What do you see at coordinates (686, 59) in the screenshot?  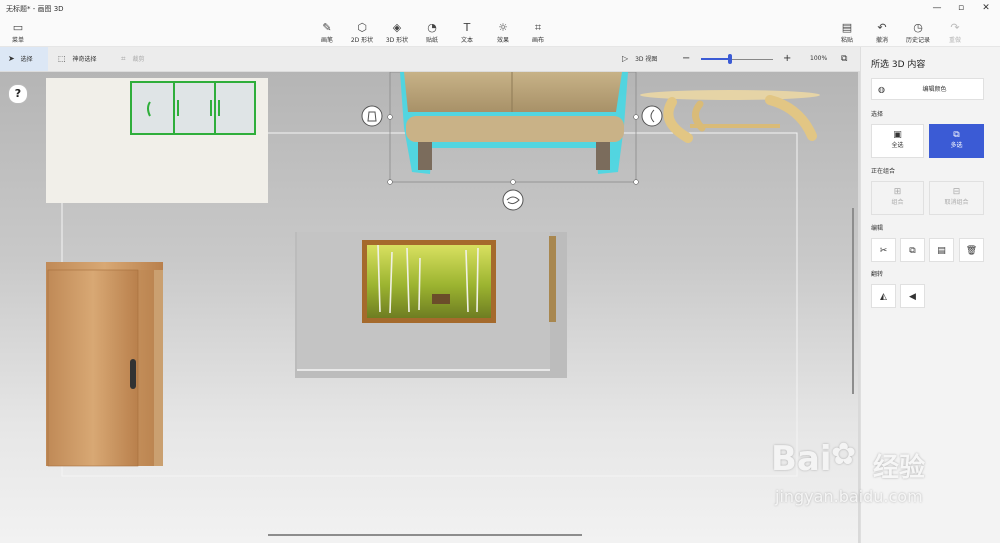 I see `zoom-out-button: −` at bounding box center [686, 59].